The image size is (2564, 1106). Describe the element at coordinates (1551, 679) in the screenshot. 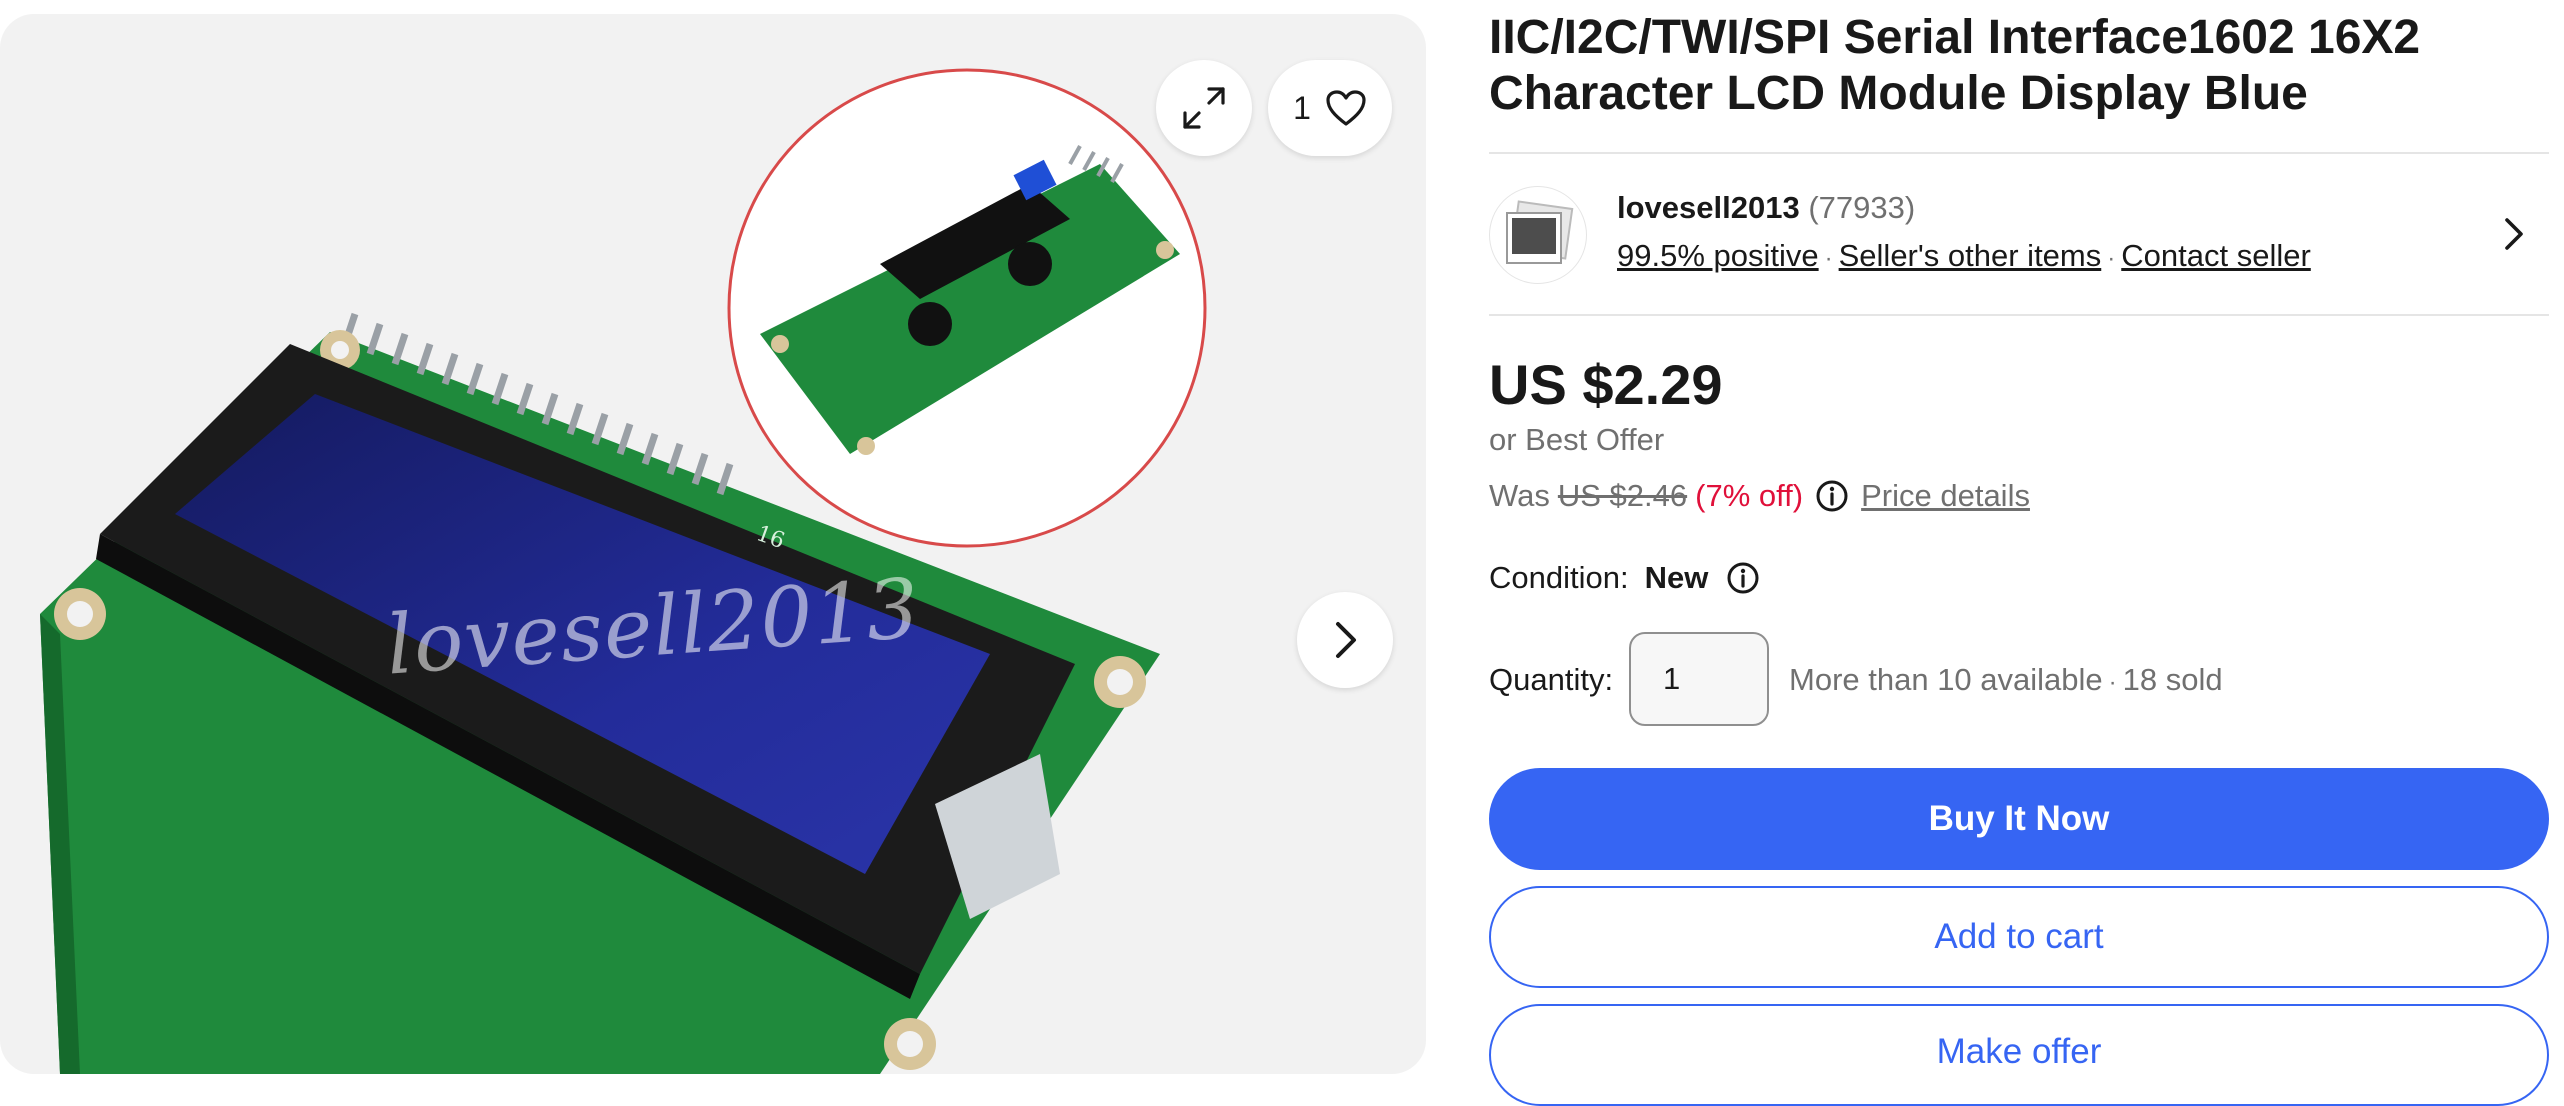

I see `quantity-label: Quantity:` at that location.